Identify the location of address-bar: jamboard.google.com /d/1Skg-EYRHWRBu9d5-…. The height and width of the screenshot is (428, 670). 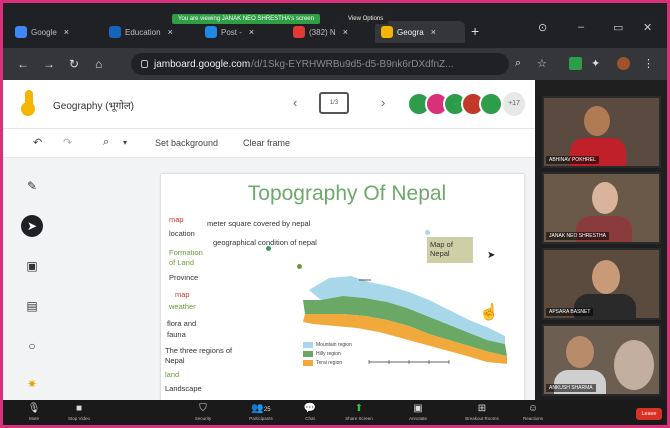
(320, 64).